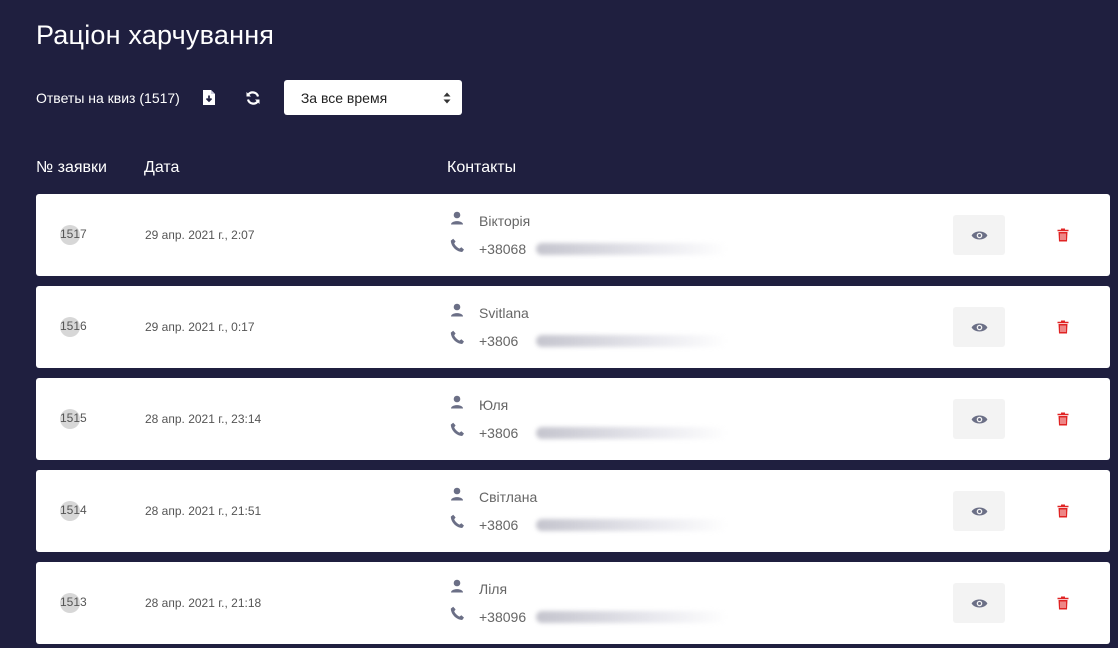  What do you see at coordinates (162, 167) in the screenshot?
I see `column-header-date: Дата` at bounding box center [162, 167].